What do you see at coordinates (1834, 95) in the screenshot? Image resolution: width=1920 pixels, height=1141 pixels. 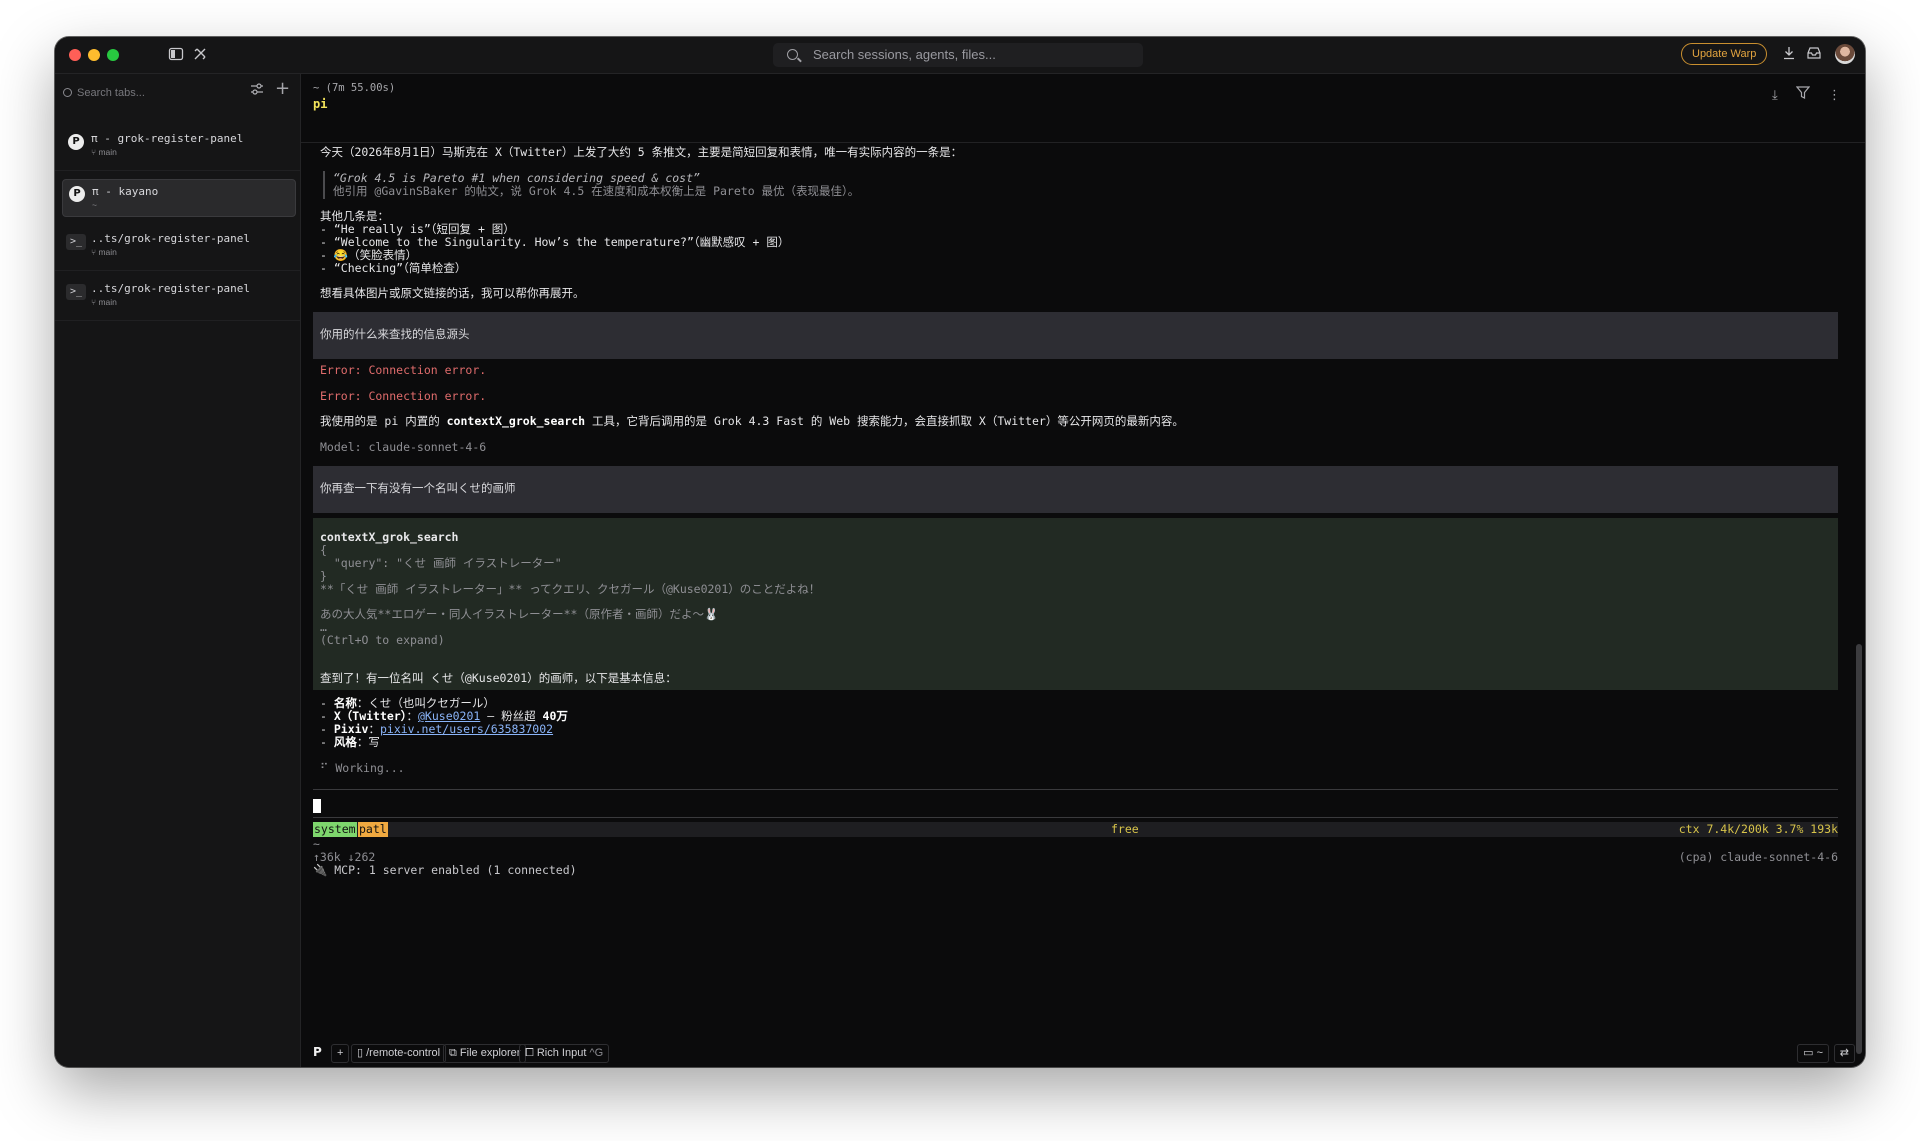 I see `more-options-icon: ⋮` at bounding box center [1834, 95].